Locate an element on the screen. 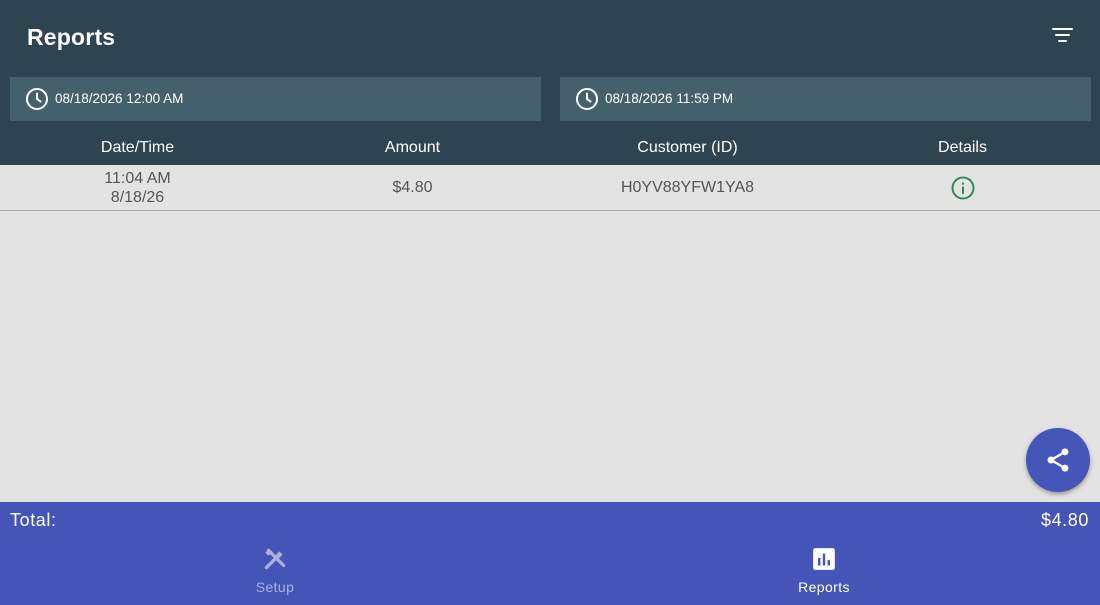 The image size is (1100, 605). row-date: 8/18/26 is located at coordinates (137, 197).